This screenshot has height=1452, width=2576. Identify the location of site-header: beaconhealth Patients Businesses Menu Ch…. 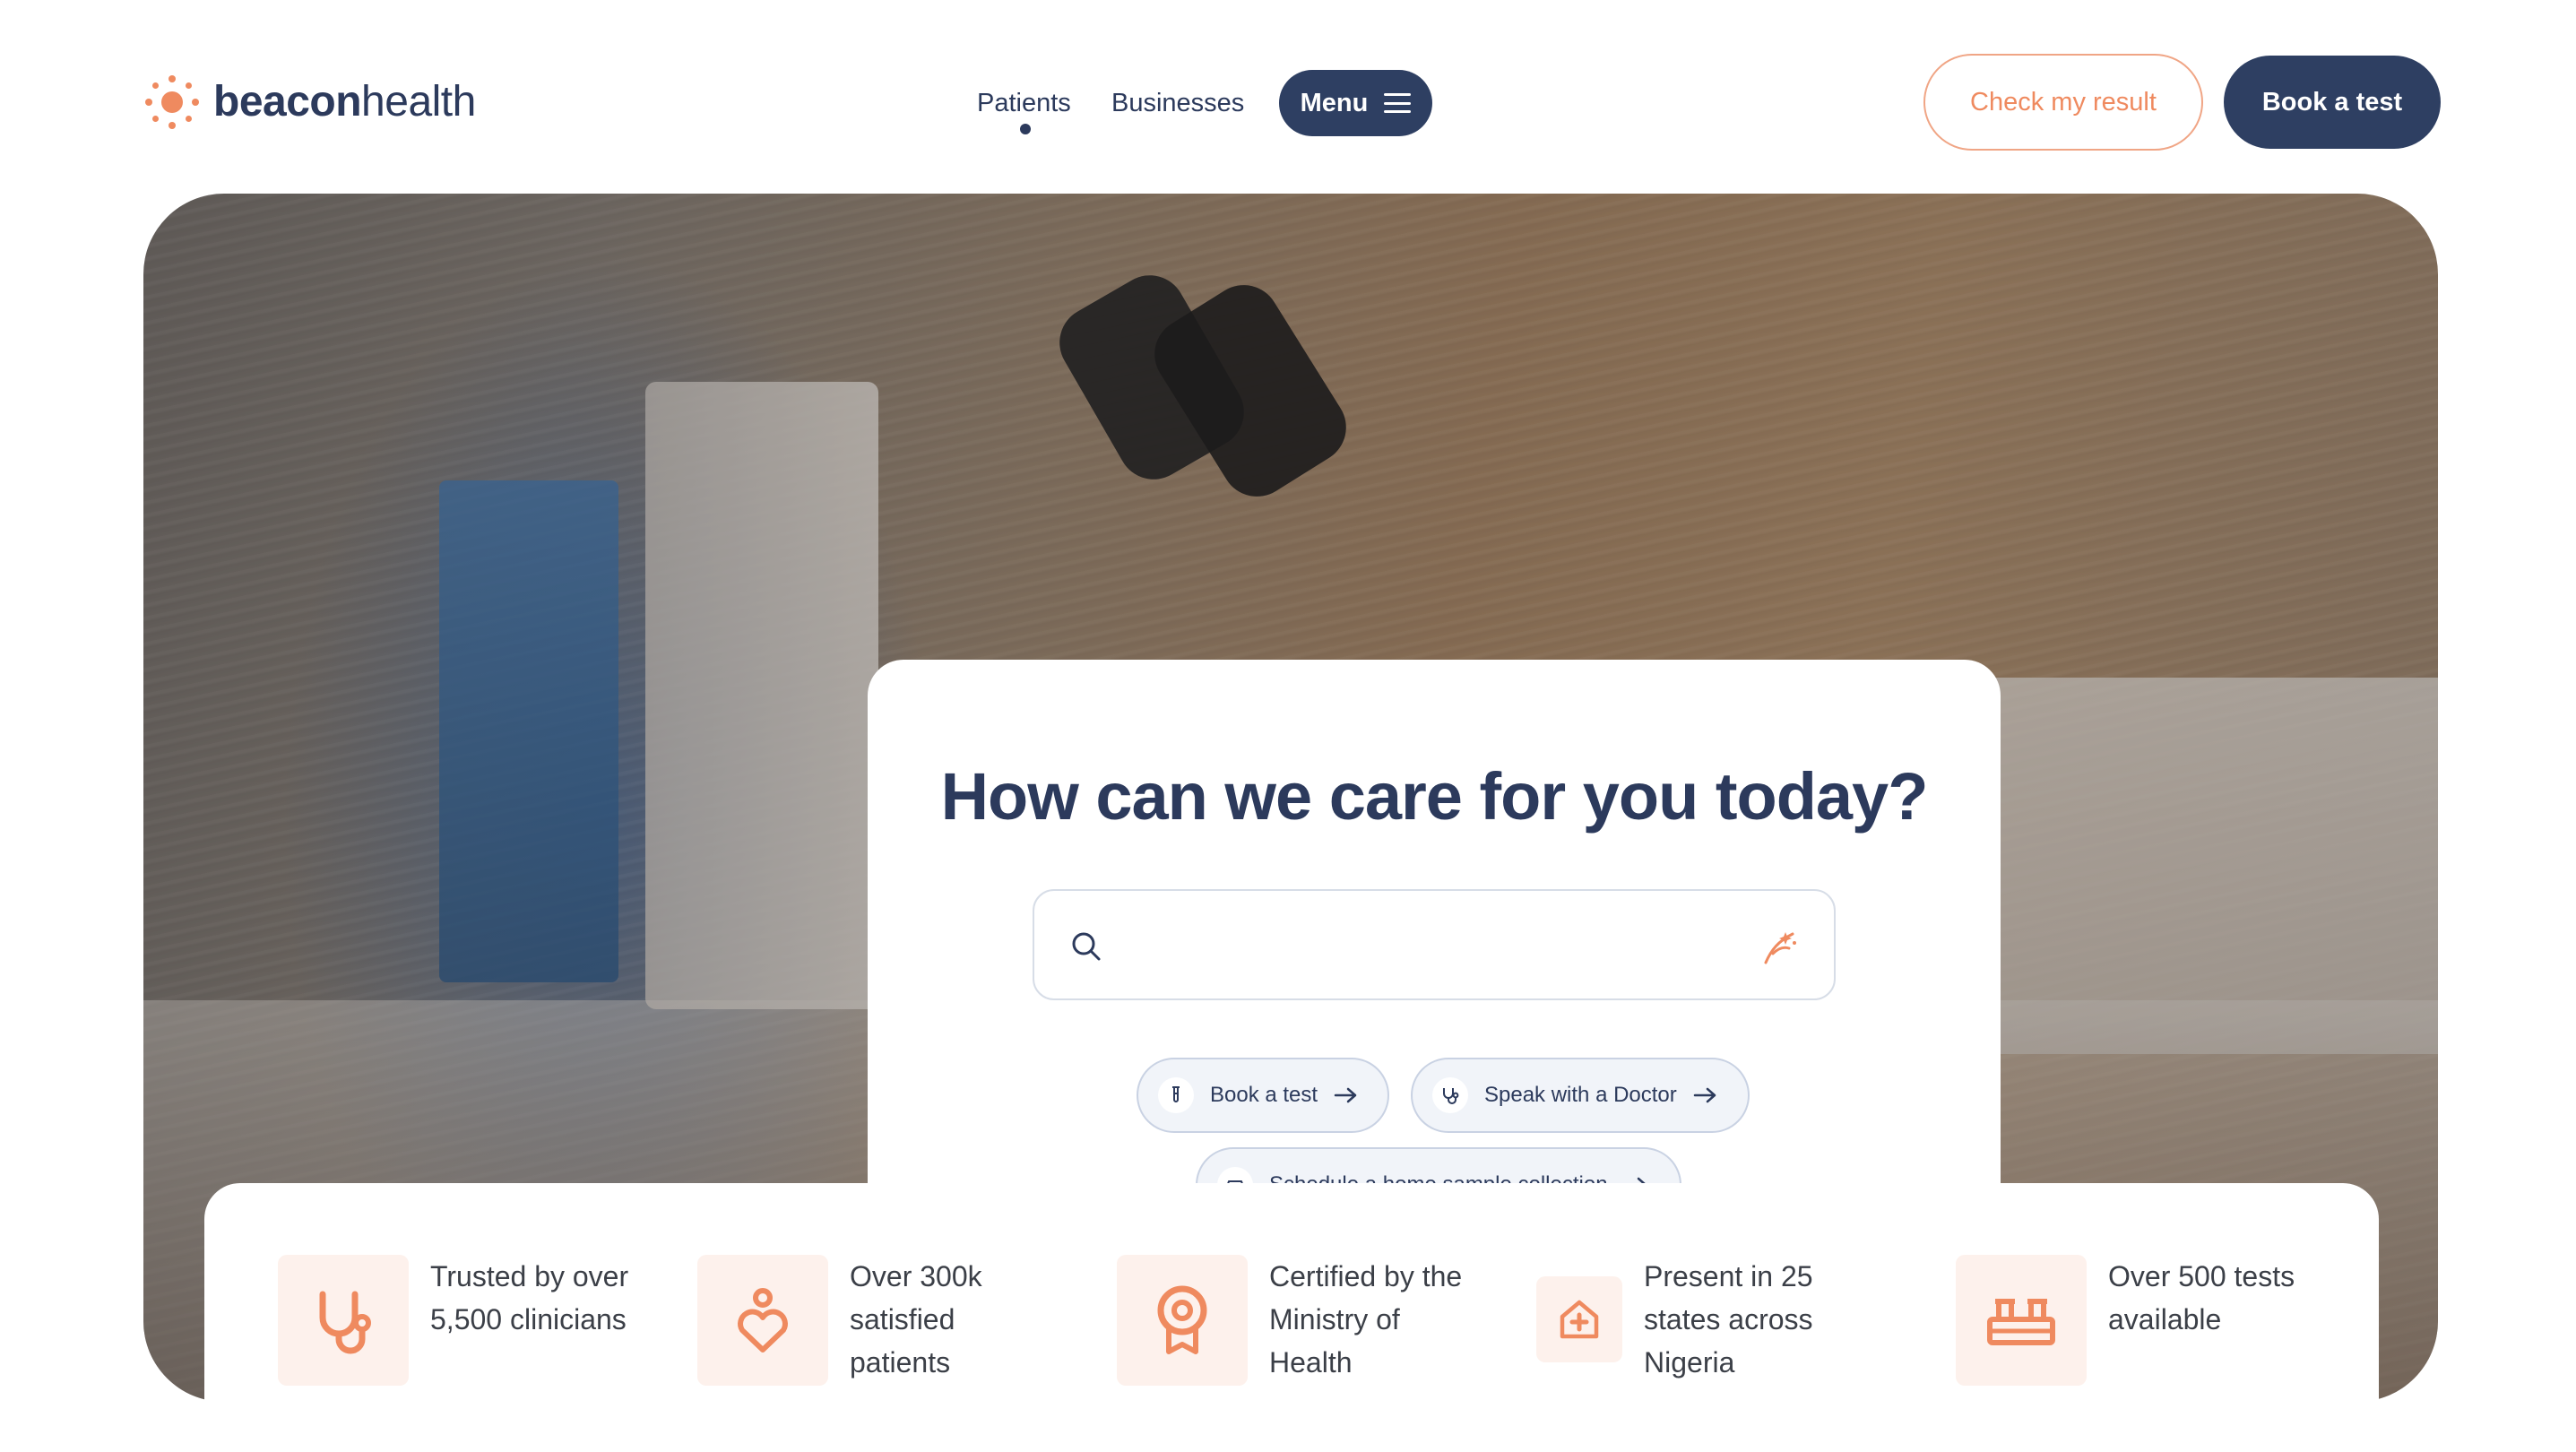
(1288, 96).